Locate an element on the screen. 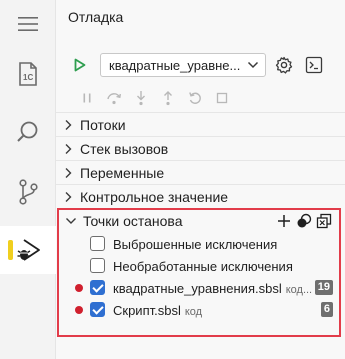 Image resolution: width=345 pixels, height=359 pixels. search-icon is located at coordinates (27, 131).